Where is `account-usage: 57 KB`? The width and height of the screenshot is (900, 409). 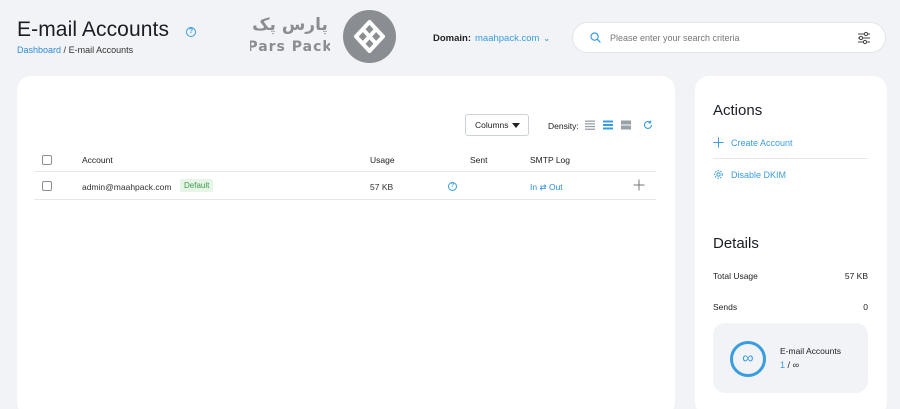
account-usage: 57 KB is located at coordinates (382, 187).